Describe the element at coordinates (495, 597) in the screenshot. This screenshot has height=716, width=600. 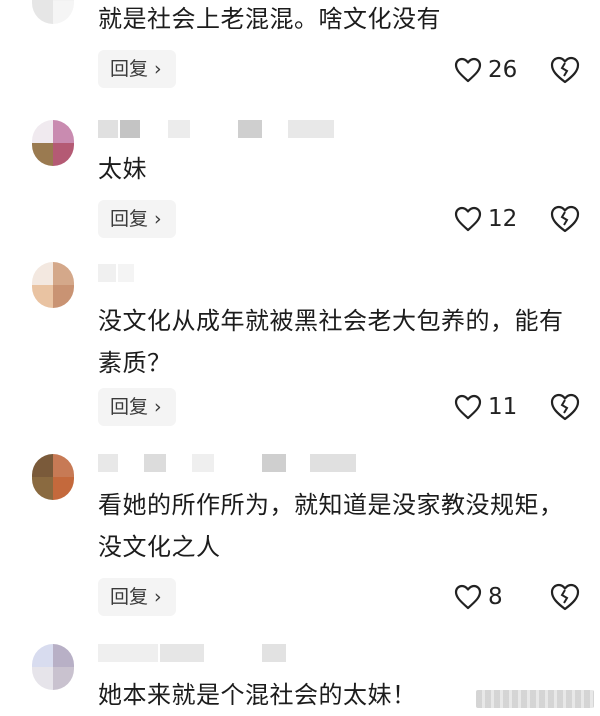
I see `like-count: 8` at that location.